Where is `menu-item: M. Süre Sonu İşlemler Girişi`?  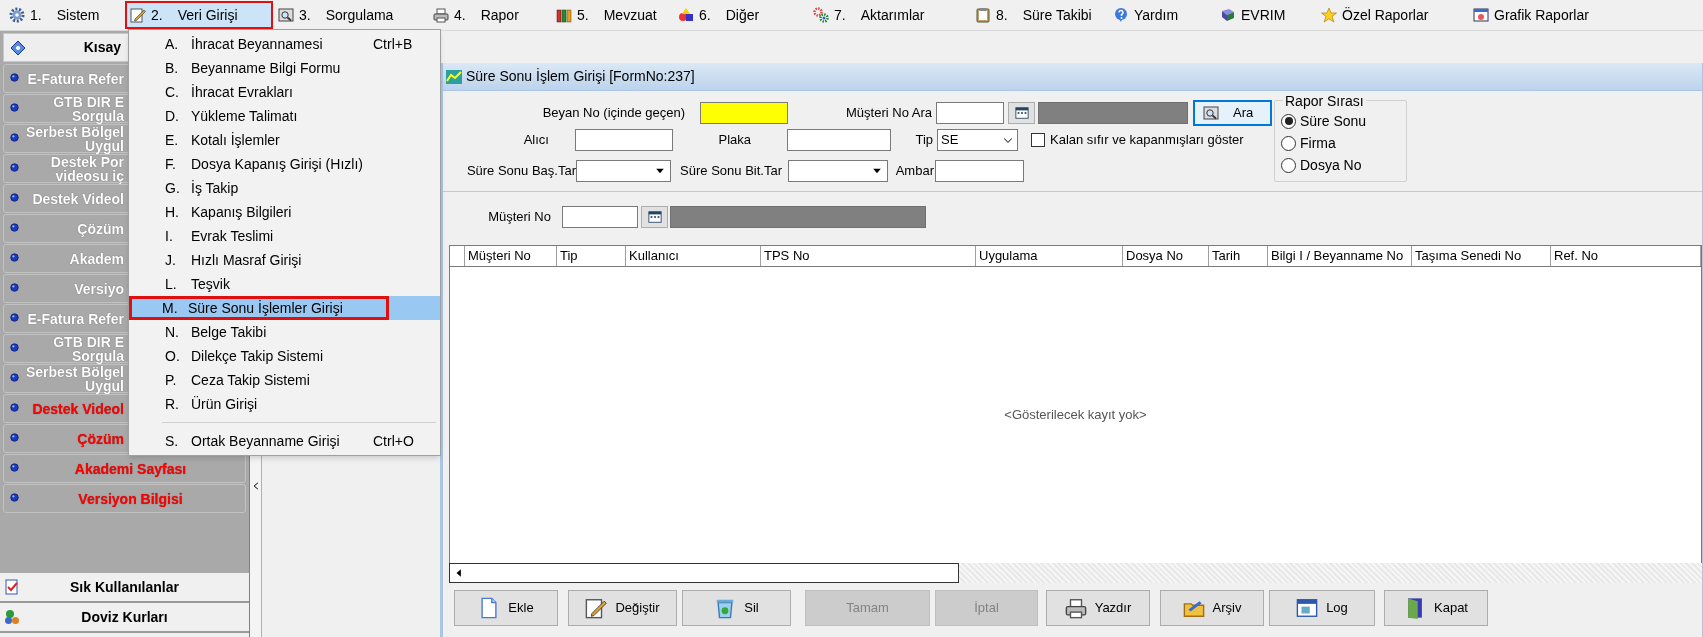
menu-item: M. Süre Sonu İşlemler Girişi is located at coordinates (284, 308).